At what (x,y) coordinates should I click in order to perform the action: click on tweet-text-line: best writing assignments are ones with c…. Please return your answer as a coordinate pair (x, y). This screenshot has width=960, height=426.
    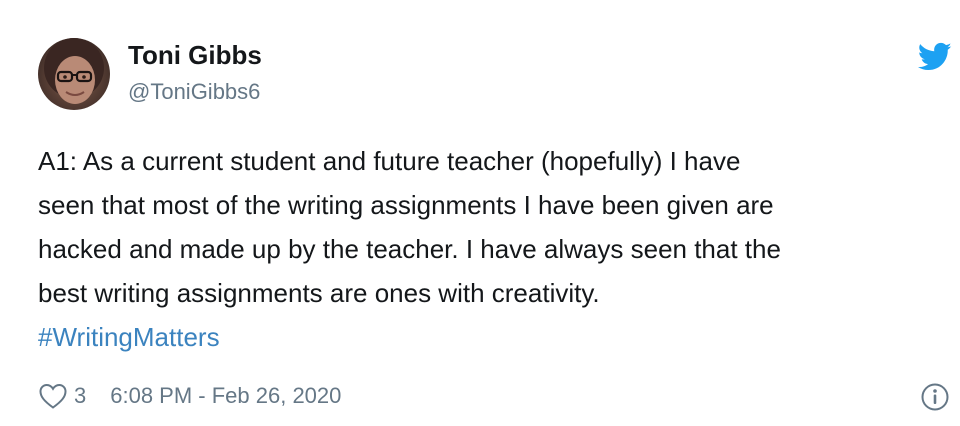
    Looking at the image, I should click on (319, 293).